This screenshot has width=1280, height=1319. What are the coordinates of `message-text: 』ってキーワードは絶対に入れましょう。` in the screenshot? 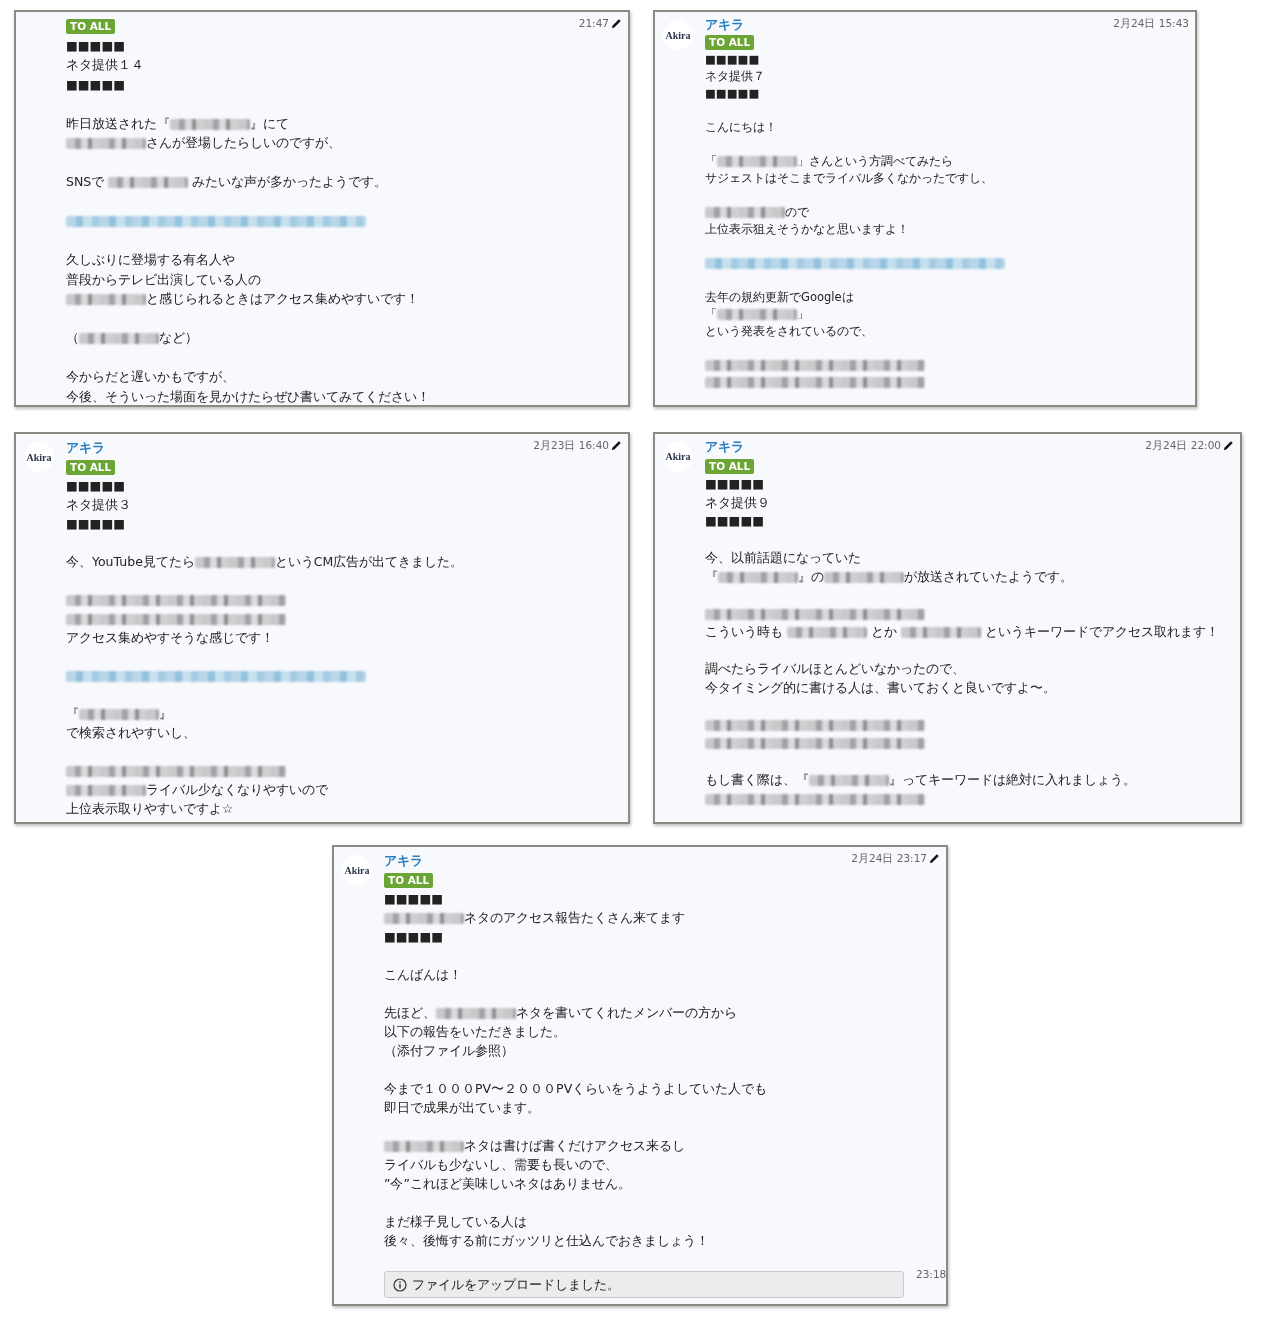 It's located at (1012, 779).